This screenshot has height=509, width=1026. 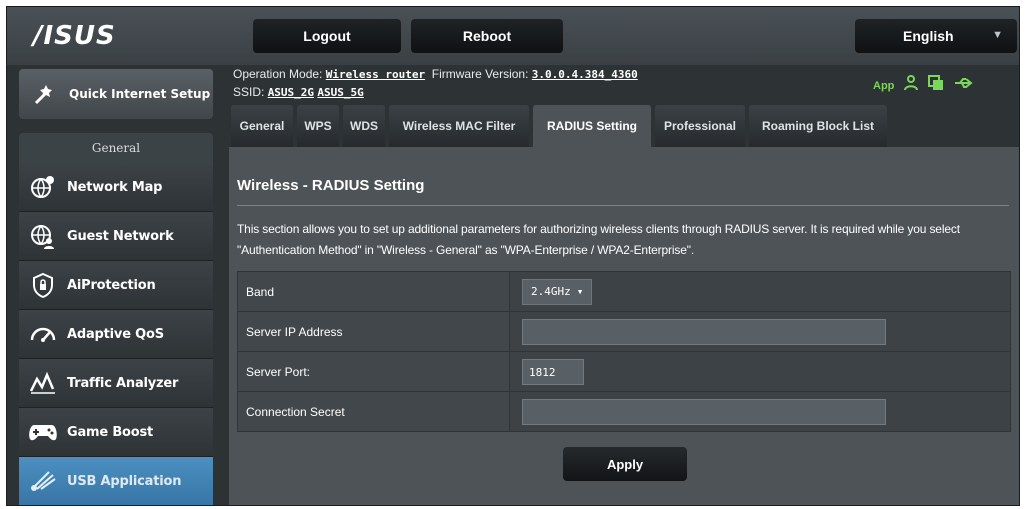 I want to click on table-row: Server Port: 1812, so click(x=624, y=371).